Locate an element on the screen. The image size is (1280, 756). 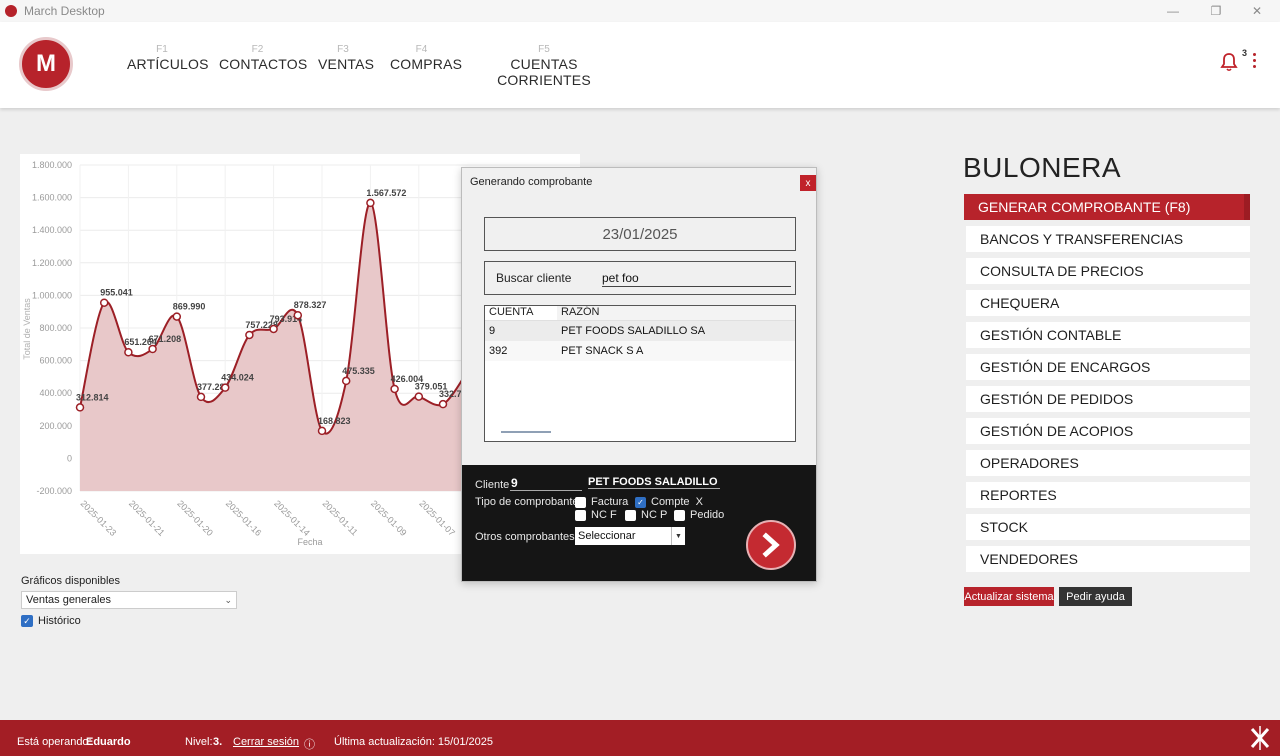
cliente-name-field: PET FOODS SALADILLO S is located at coordinates (654, 482).